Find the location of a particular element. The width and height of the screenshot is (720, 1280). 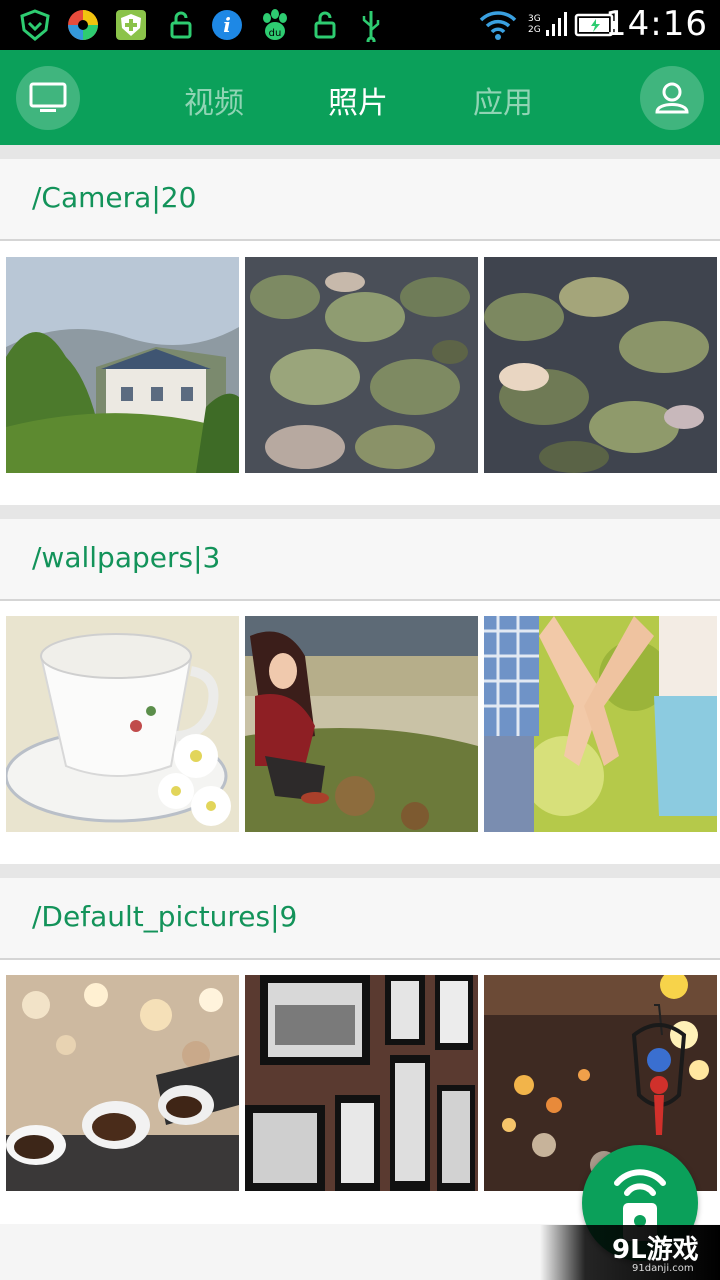

folder-title: /Camera|20 is located at coordinates (114, 197).